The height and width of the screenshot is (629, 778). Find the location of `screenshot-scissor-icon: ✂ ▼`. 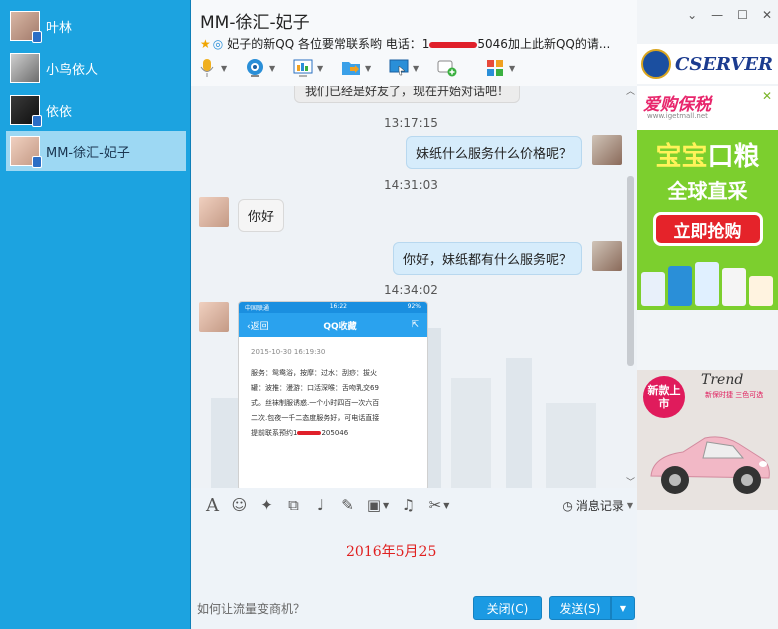

screenshot-scissor-icon: ✂ ▼ is located at coordinates (439, 505).